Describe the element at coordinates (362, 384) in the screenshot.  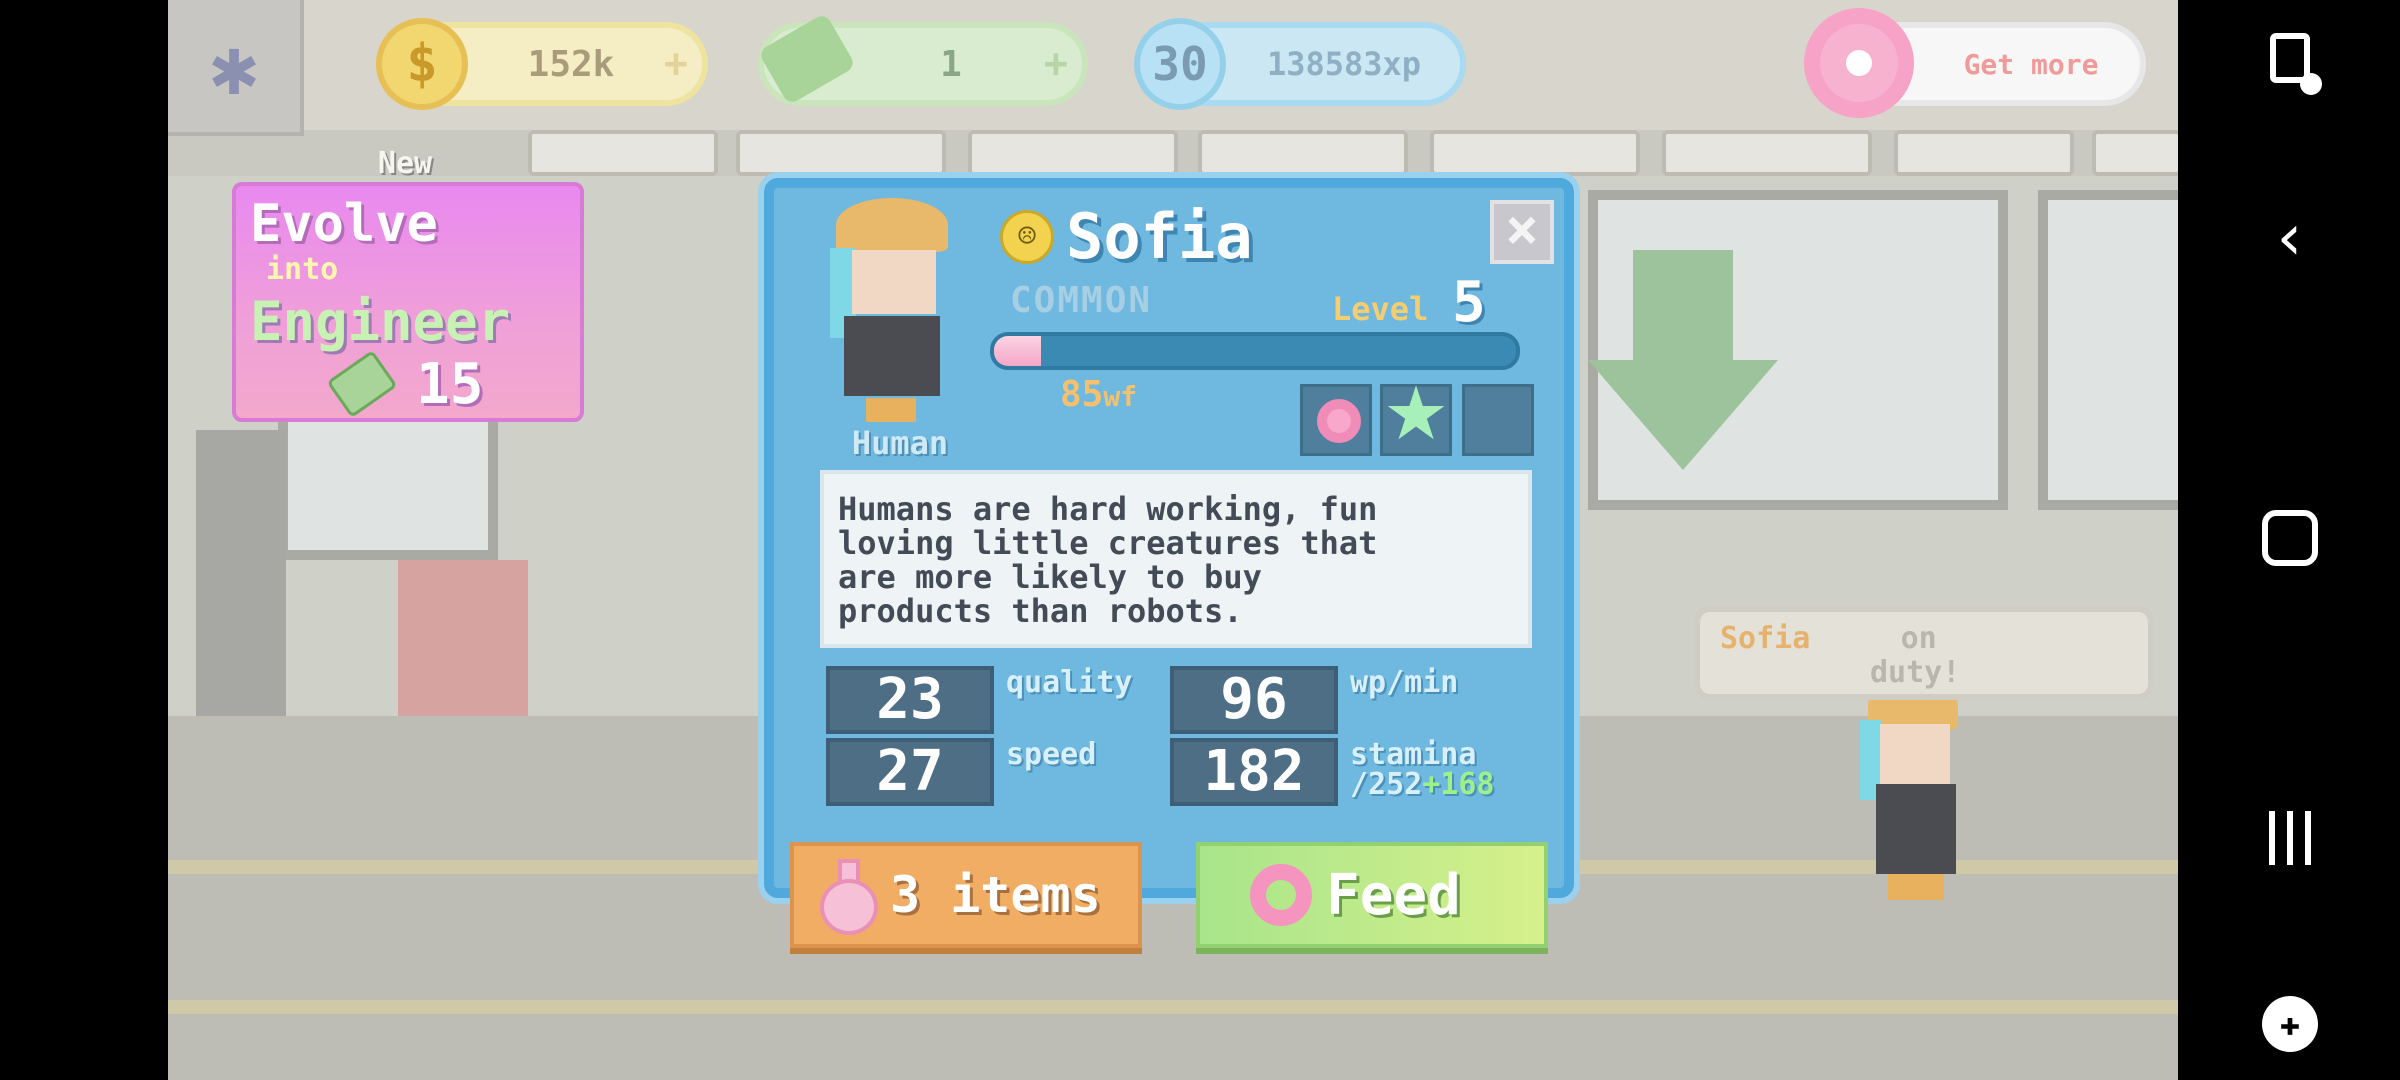
I see `cash-icon` at that location.